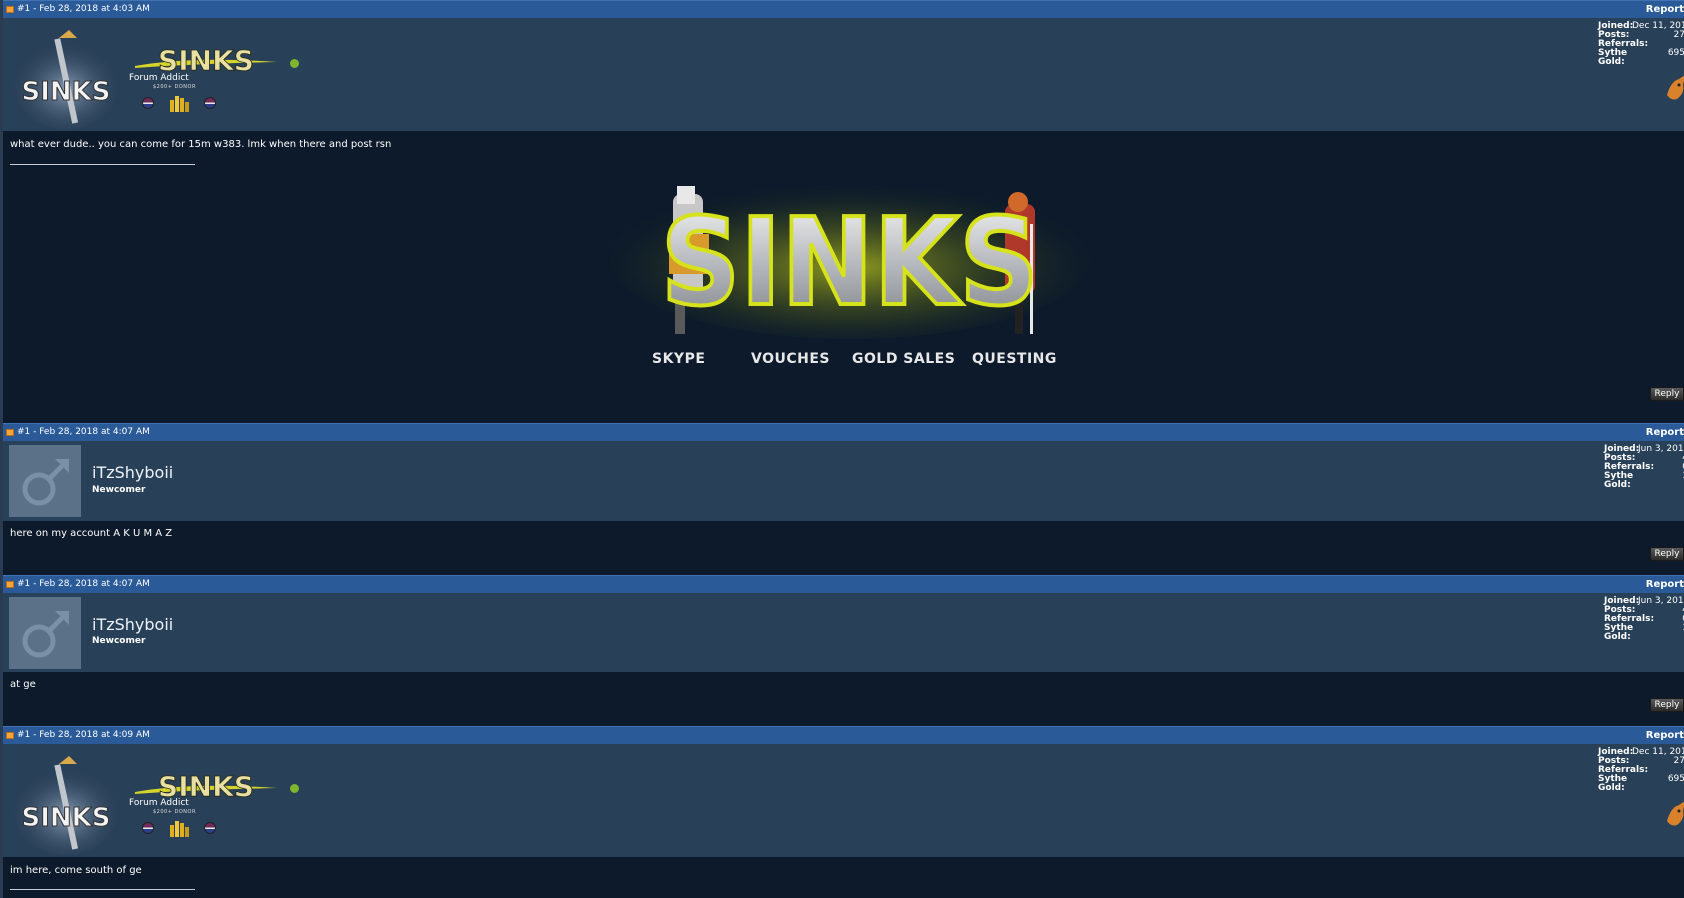  What do you see at coordinates (843, 877) in the screenshot?
I see `post-body: im here, come south of ge` at bounding box center [843, 877].